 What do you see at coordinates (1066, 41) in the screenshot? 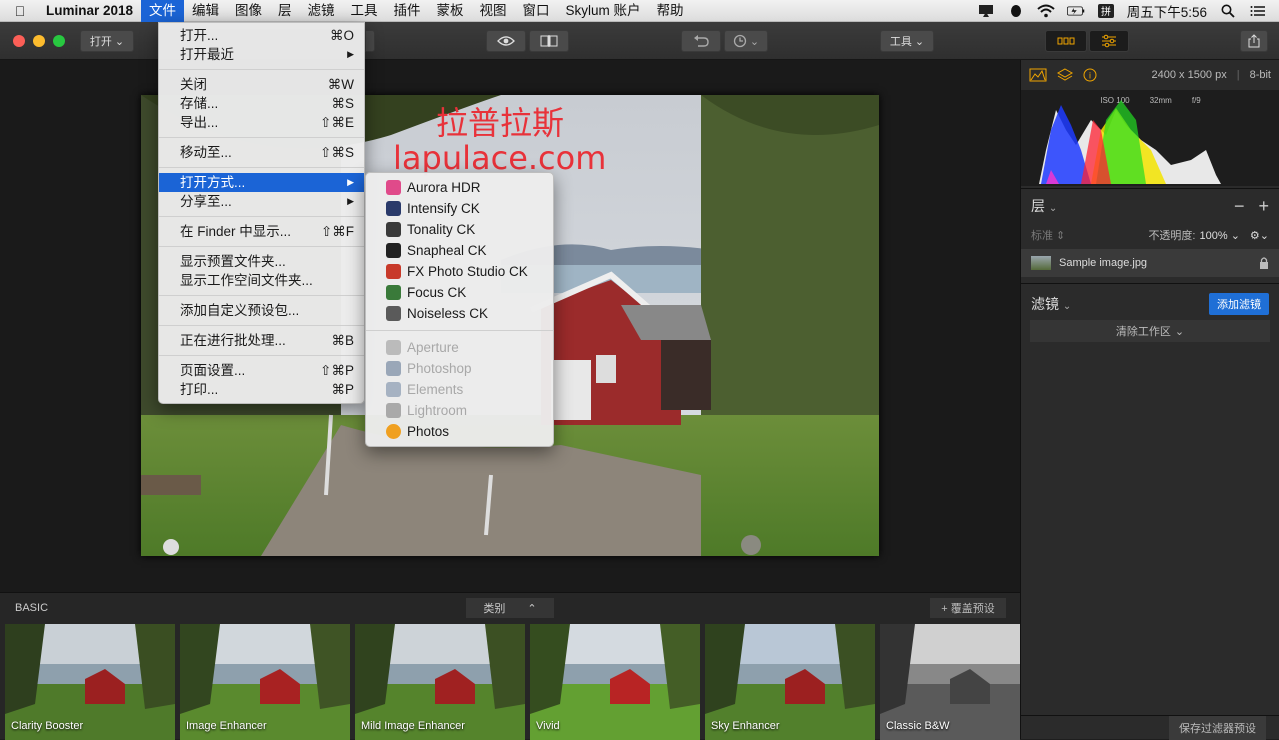
I see `presets-panel-toggle` at bounding box center [1066, 41].